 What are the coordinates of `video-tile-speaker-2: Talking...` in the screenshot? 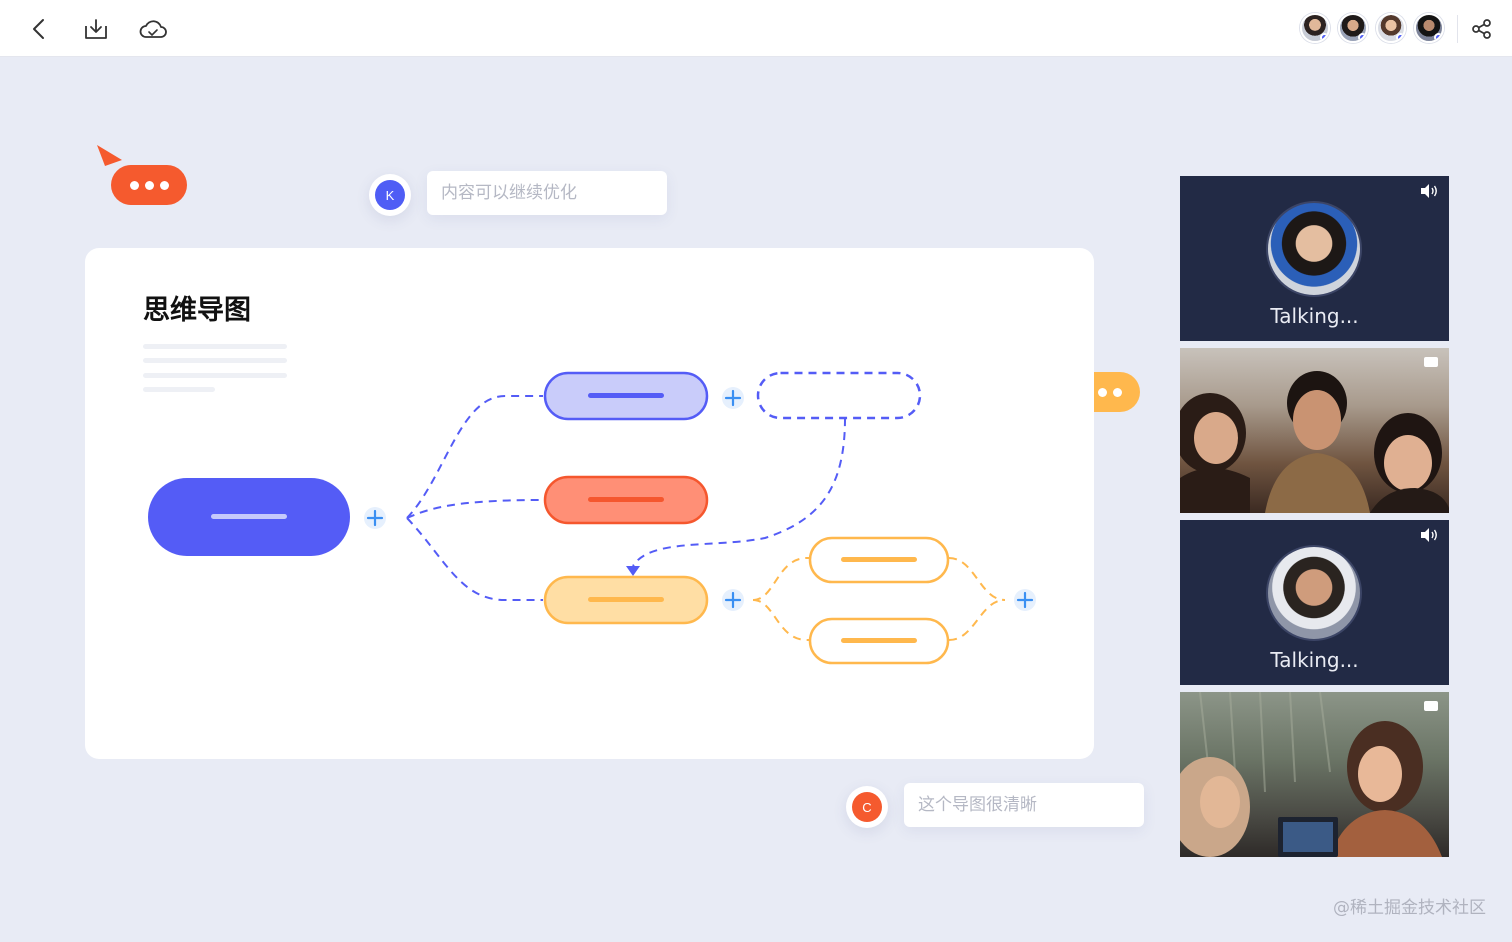 It's located at (1314, 602).